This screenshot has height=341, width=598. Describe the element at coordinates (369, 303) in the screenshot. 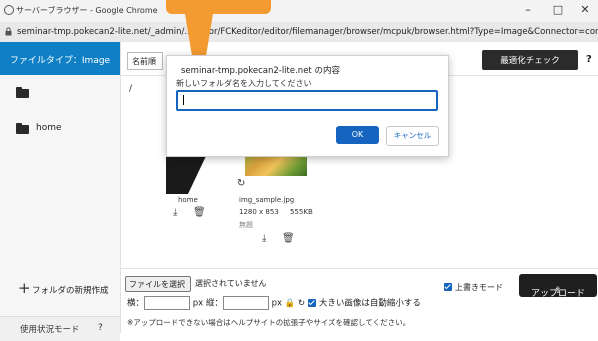

I see `auto-shrink-label: 大きい画像は自動縮小する` at that location.